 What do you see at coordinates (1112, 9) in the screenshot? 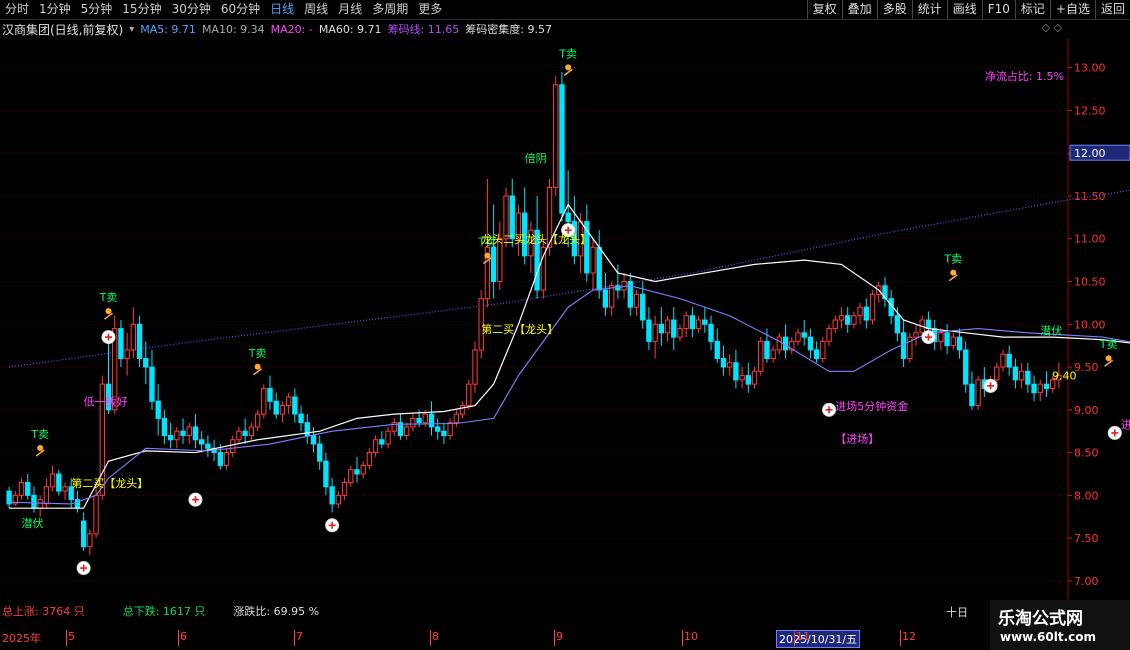
I see `tool-button-8: 返回` at bounding box center [1112, 9].